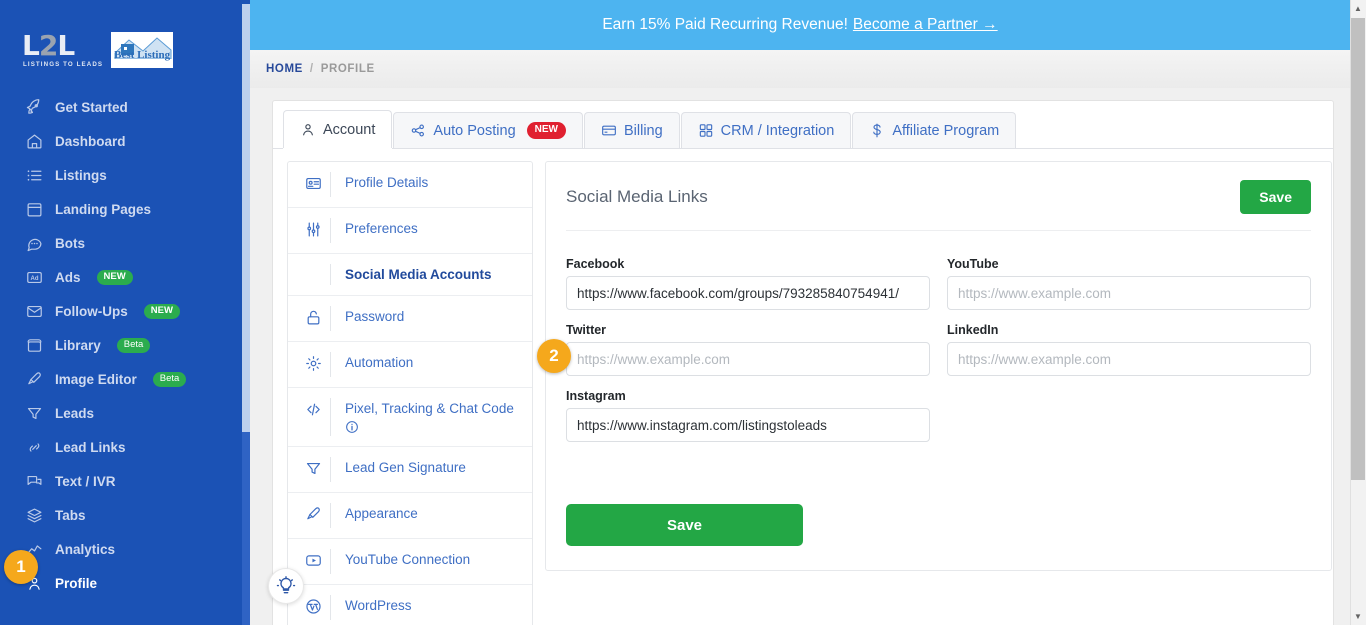  What do you see at coordinates (125, 209) in the screenshot?
I see `sidebar-item-landing-pages: Landing Pages` at bounding box center [125, 209].